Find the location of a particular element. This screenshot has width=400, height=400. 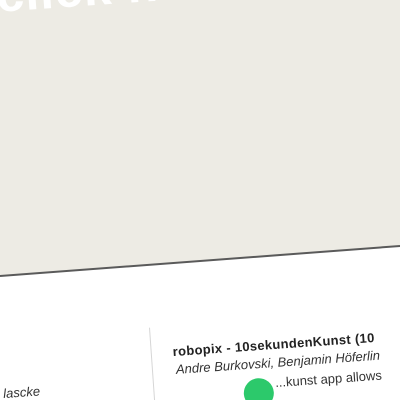

entry-description: ...kunst app allows is located at coordinates (328, 379).